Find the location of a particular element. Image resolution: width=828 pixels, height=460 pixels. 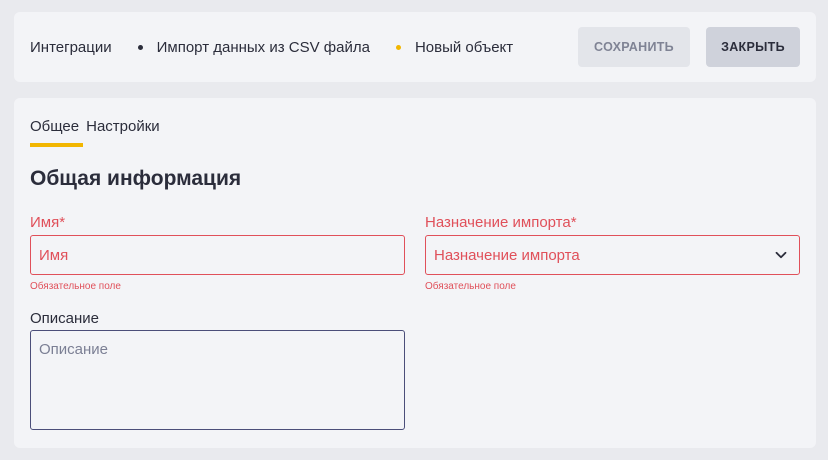

name-field-label: Имя* is located at coordinates (48, 222).